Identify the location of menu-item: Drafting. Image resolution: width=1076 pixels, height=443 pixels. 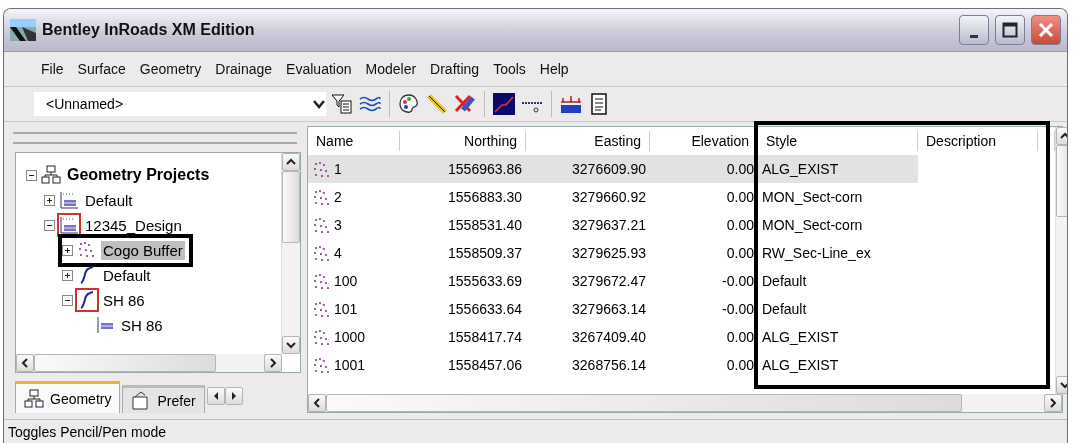
(455, 69).